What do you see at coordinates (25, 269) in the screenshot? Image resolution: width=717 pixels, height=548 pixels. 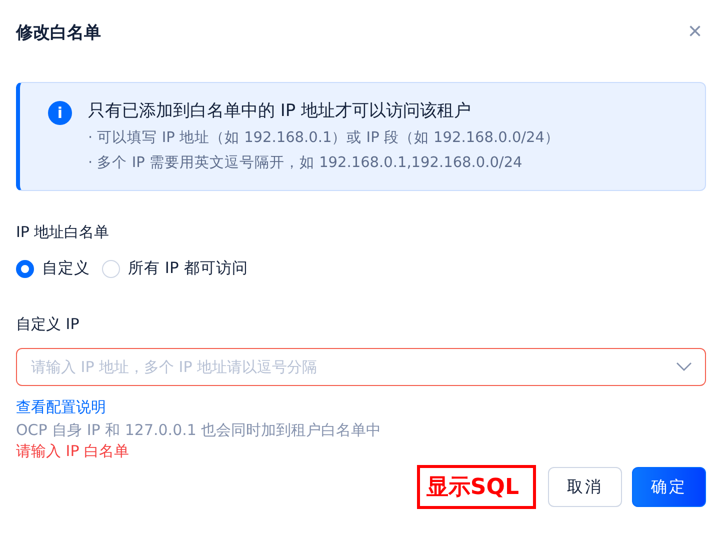 I see `radio-icon` at bounding box center [25, 269].